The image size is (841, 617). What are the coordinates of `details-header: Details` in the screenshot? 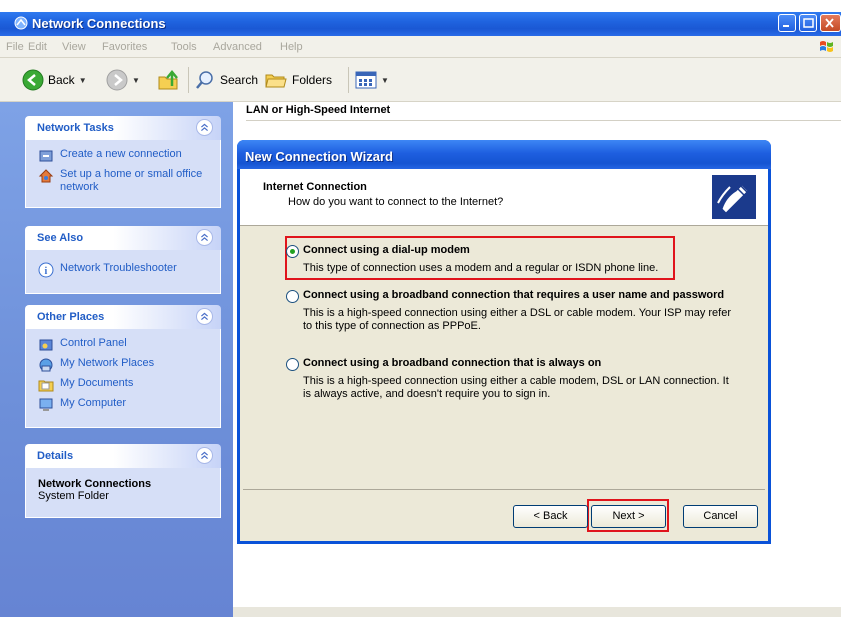 It's located at (123, 456).